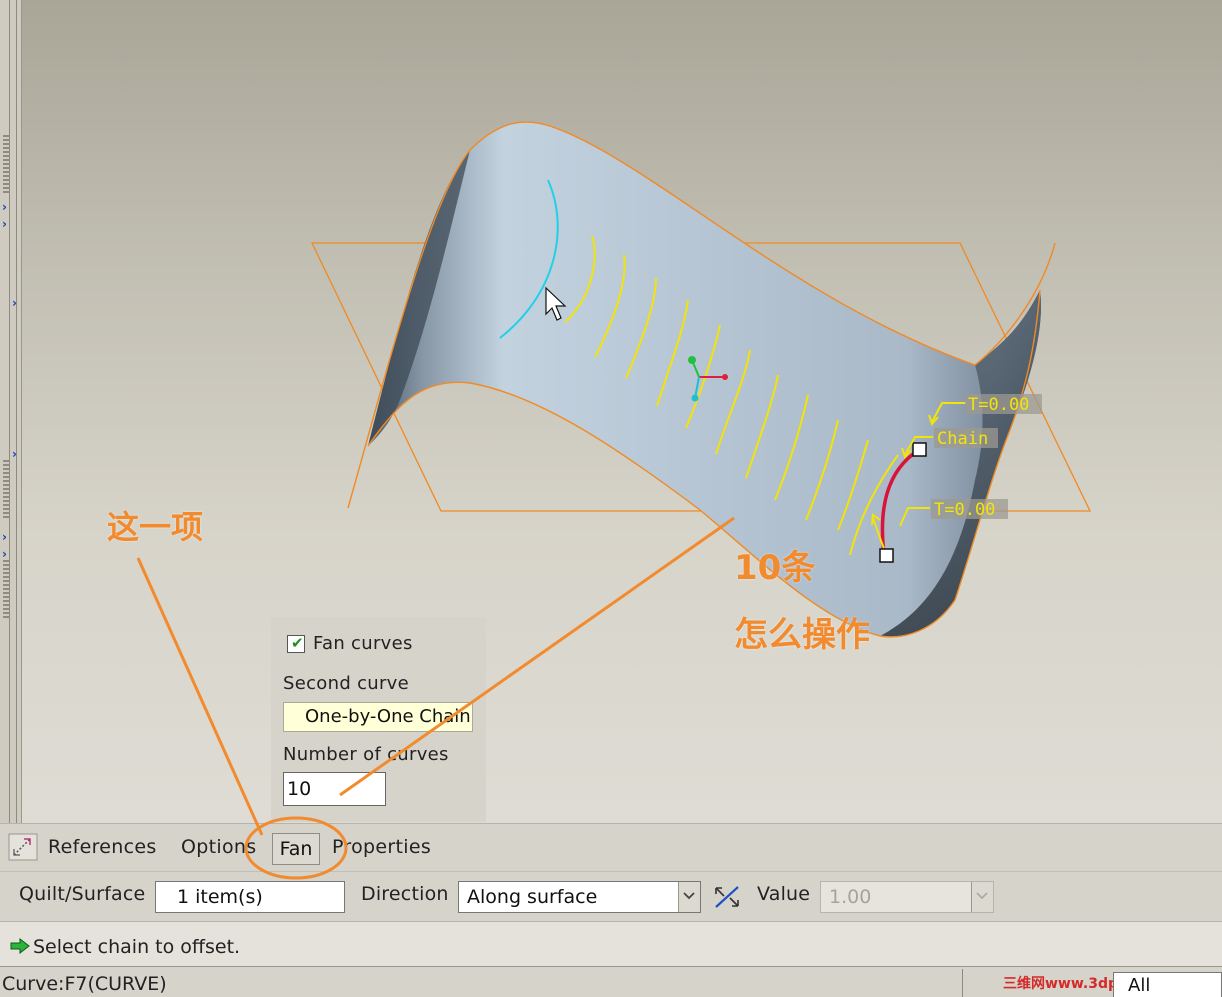 This screenshot has height=997, width=1222. What do you see at coordinates (850, 897) in the screenshot?
I see `value-text: 1.00` at bounding box center [850, 897].